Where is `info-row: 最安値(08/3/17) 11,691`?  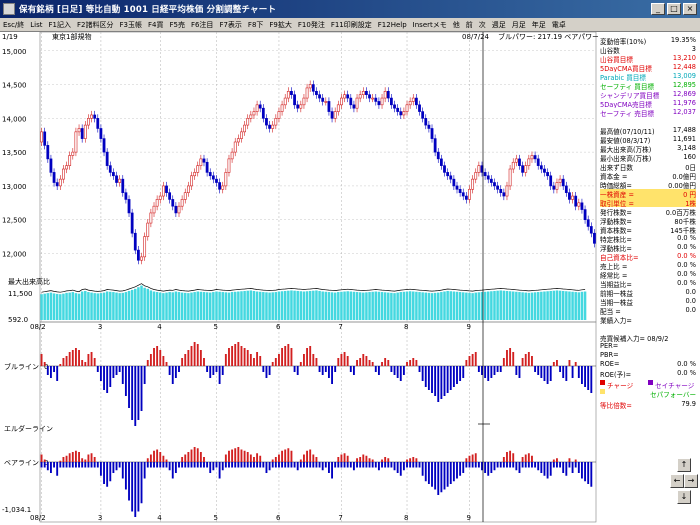 info-row: 最安値(08/3/17) 11,691 is located at coordinates (648, 139).